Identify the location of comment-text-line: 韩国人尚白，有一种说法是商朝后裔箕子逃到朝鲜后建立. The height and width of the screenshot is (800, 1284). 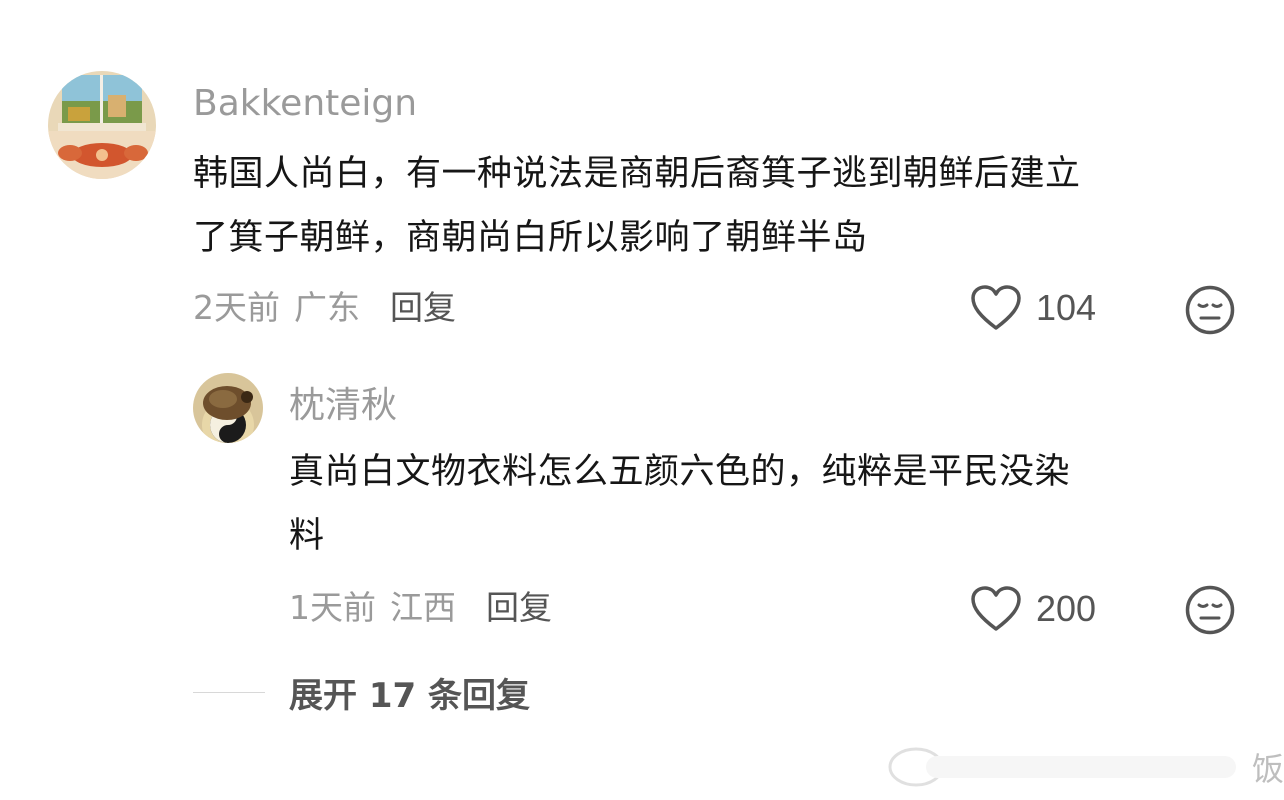
(637, 174).